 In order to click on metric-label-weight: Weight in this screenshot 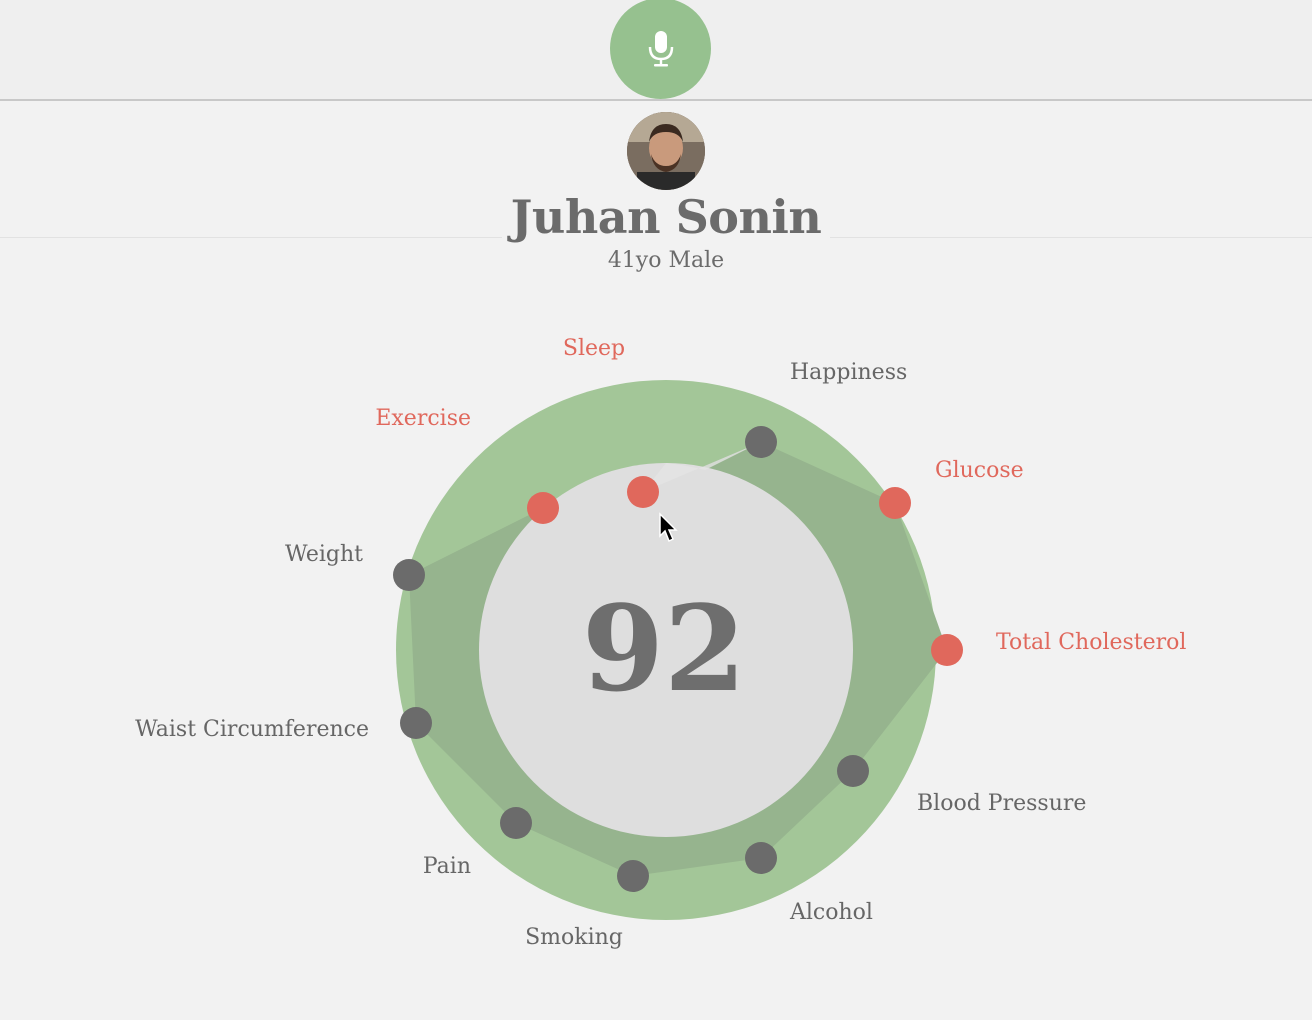, I will do `click(324, 554)`.